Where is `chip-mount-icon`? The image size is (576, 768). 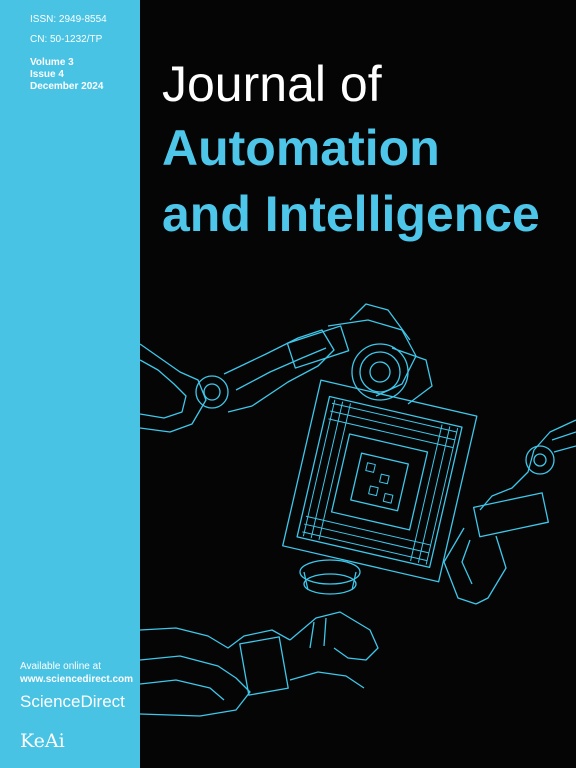
chip-mount-icon is located at coordinates (330, 577).